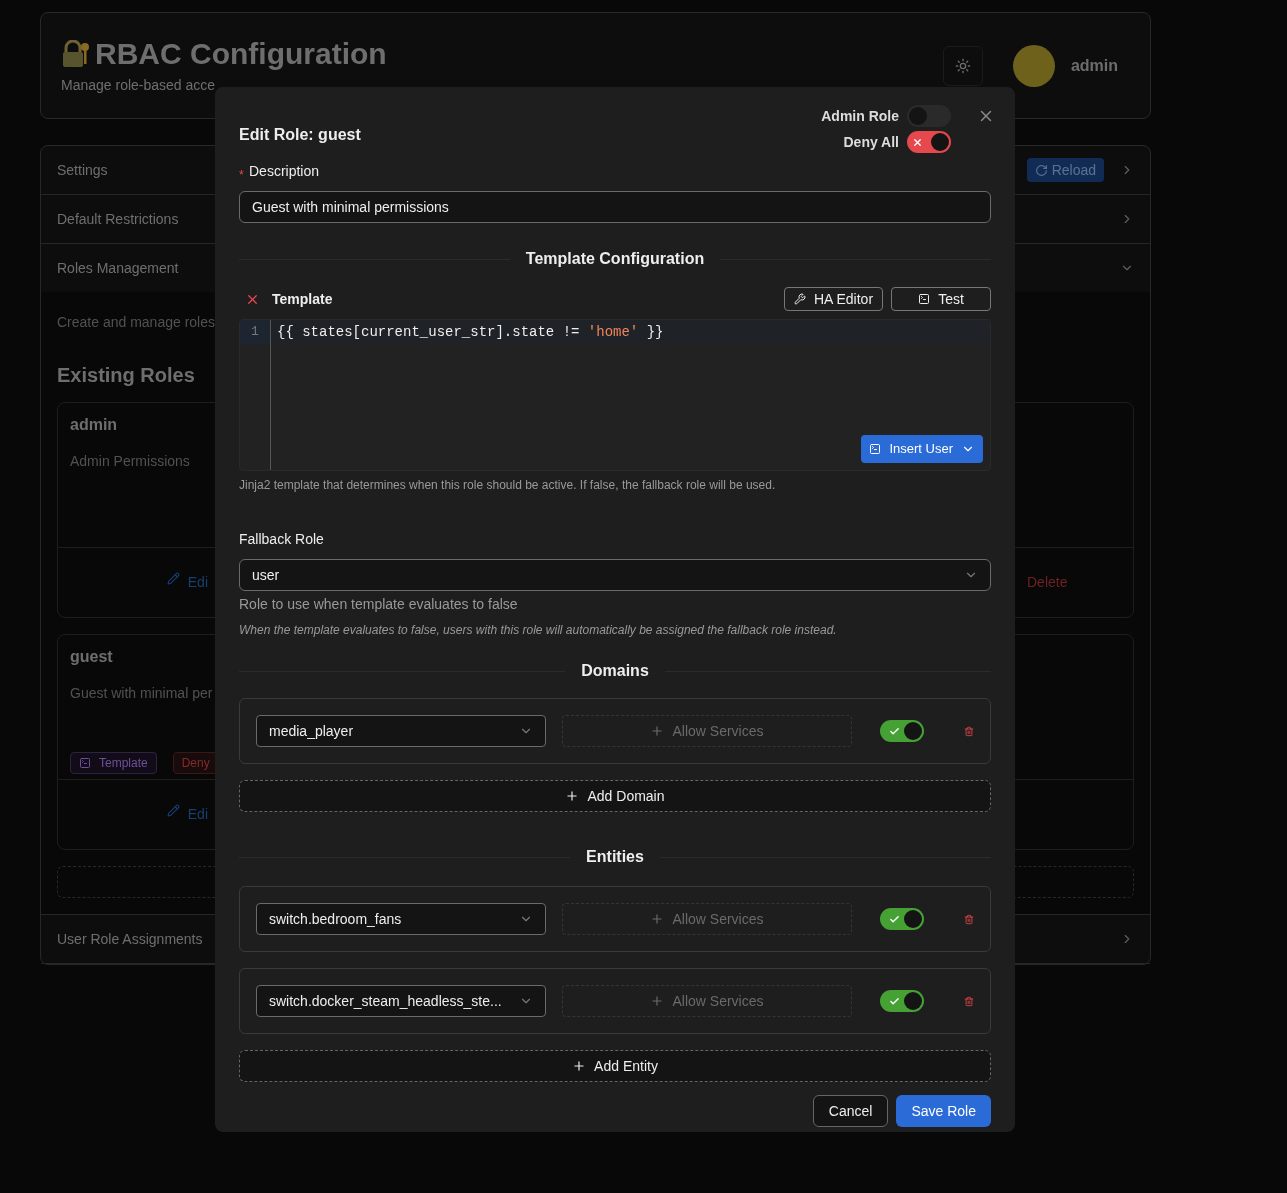  Describe the element at coordinates (92, 657) in the screenshot. I see `role-name: guest` at that location.